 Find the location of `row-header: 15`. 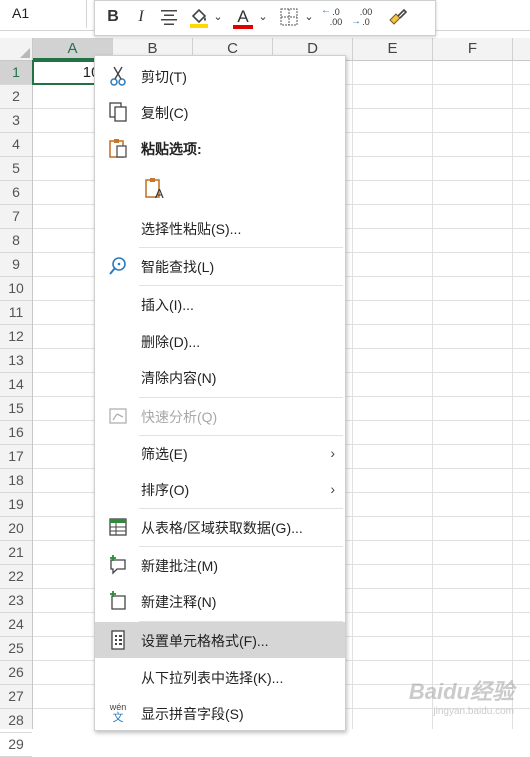

row-header: 15 is located at coordinates (16, 409).